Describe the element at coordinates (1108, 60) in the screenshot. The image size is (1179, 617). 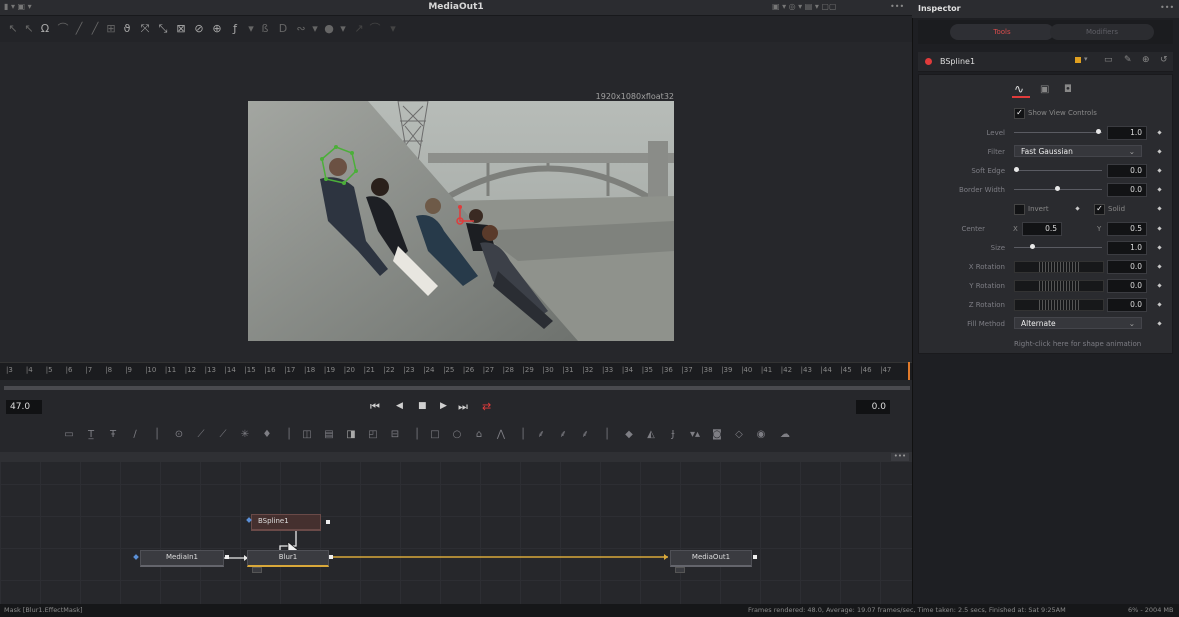
I see `versions-icon: ▭` at that location.